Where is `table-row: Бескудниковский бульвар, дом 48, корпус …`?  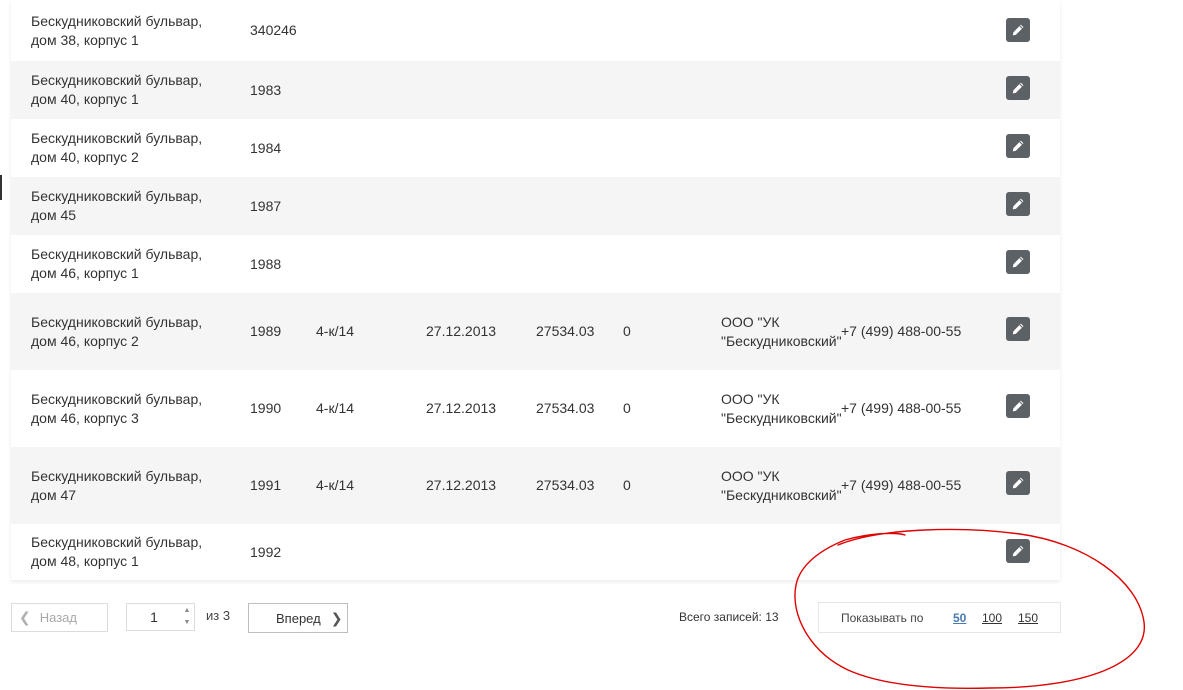 table-row: Бескудниковский бульвар, дом 48, корпус … is located at coordinates (535, 552).